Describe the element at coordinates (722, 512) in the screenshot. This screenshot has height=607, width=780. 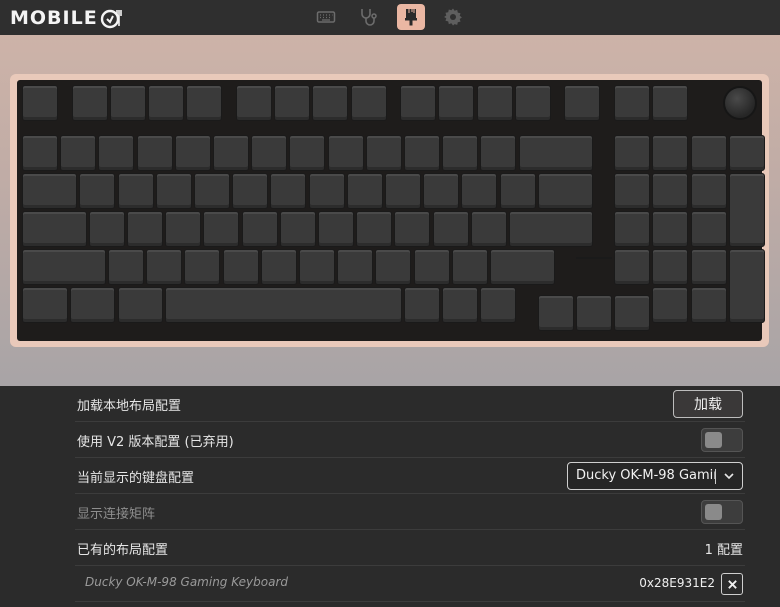
I see `show-matrix-toggle` at that location.